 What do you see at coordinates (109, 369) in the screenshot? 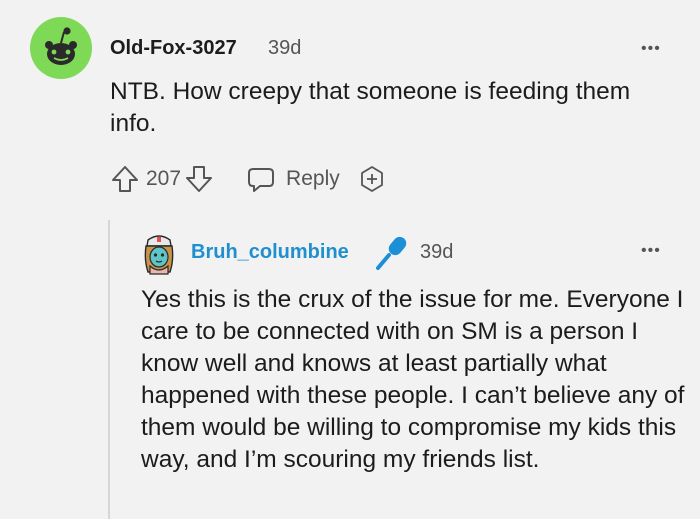
I see `thread-line` at bounding box center [109, 369].